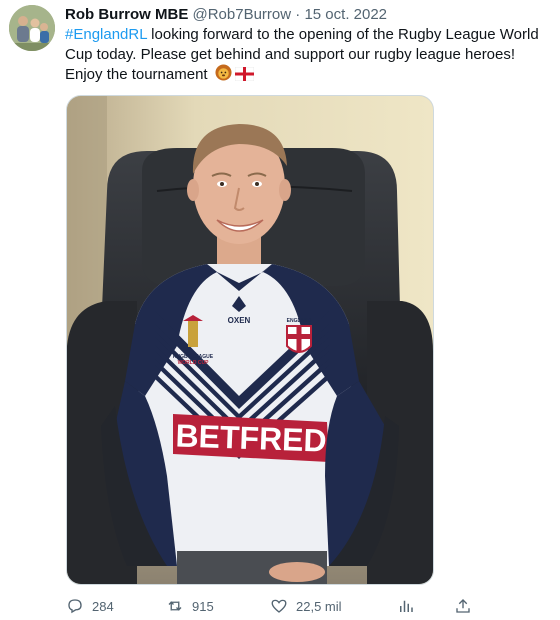 Image resolution: width=560 pixels, height=620 pixels. What do you see at coordinates (319, 606) in the screenshot?
I see `like-count: 22,5 mil` at bounding box center [319, 606].